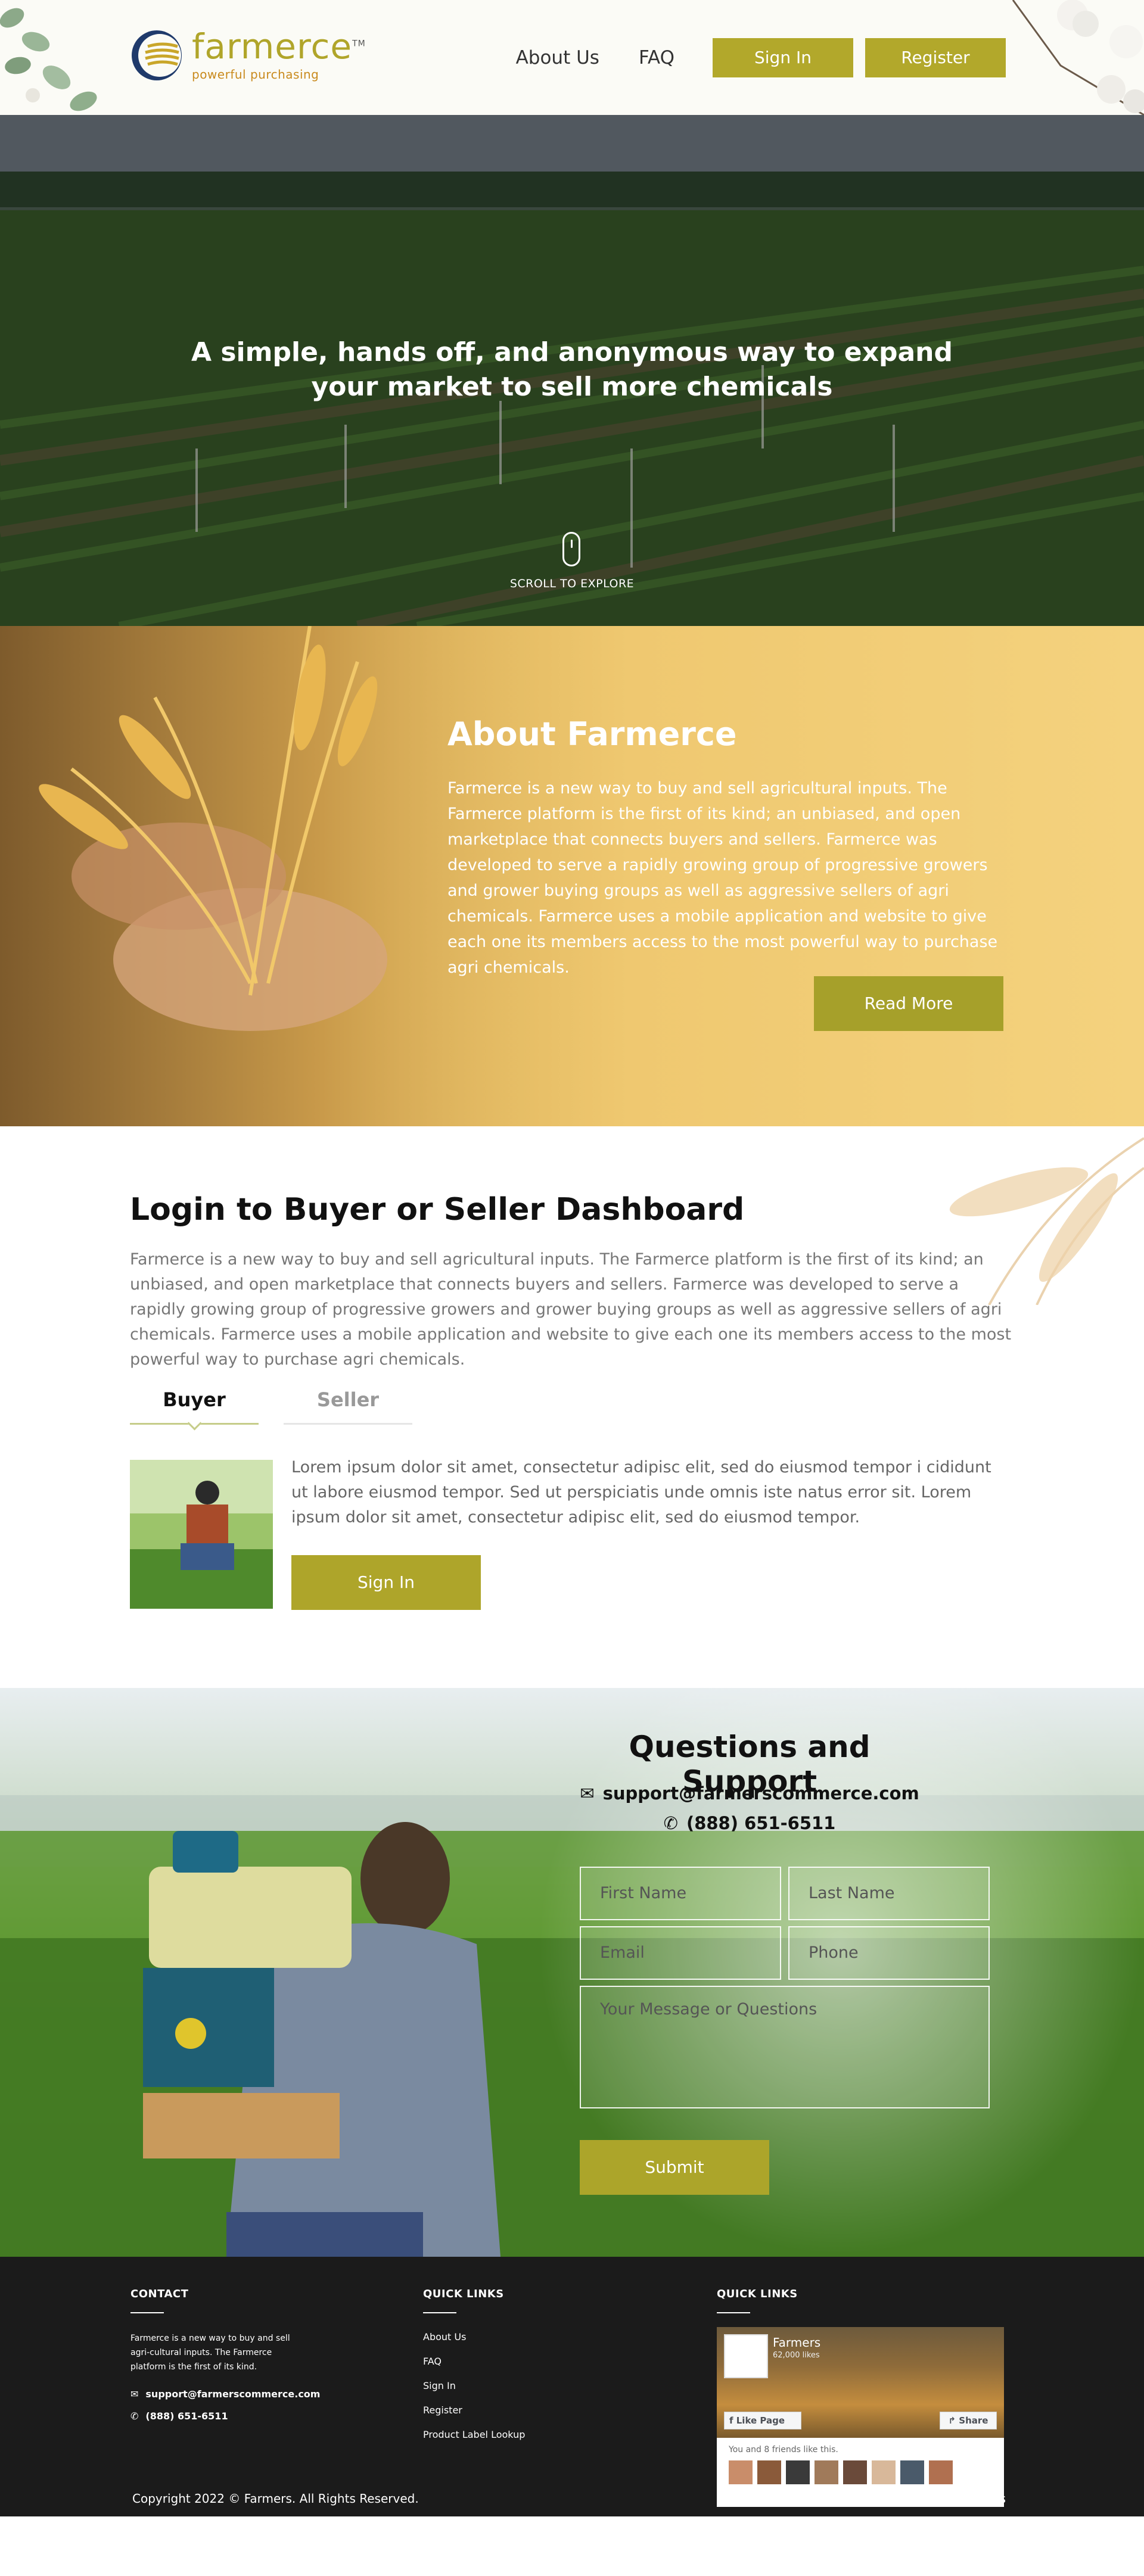 The height and width of the screenshot is (2576, 1144). I want to click on nav-about-link: About Us, so click(557, 57).